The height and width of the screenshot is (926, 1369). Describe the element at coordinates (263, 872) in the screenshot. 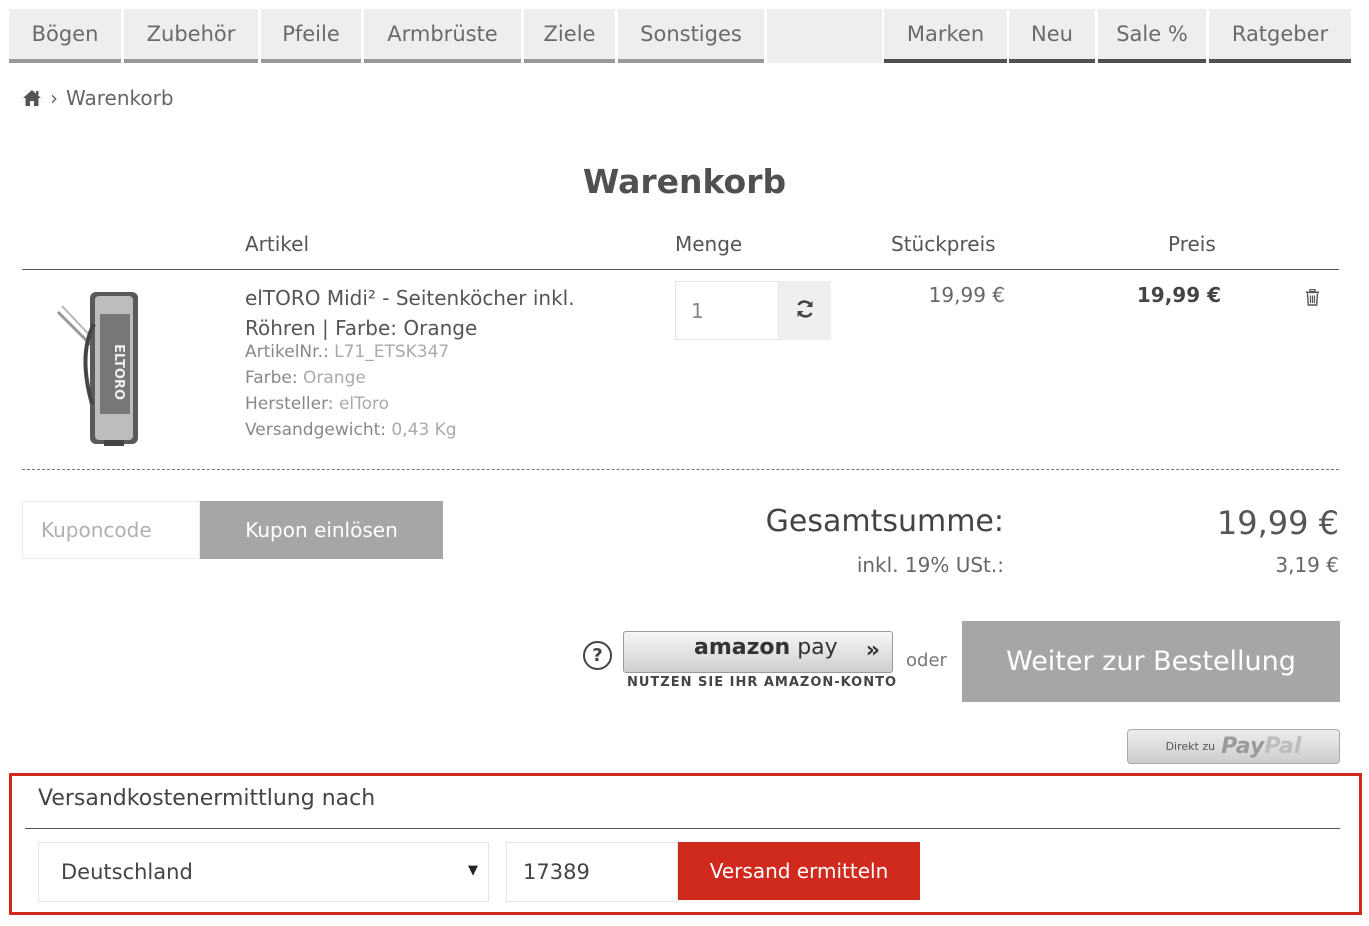

I see `country-select: Deutschland ▼` at that location.